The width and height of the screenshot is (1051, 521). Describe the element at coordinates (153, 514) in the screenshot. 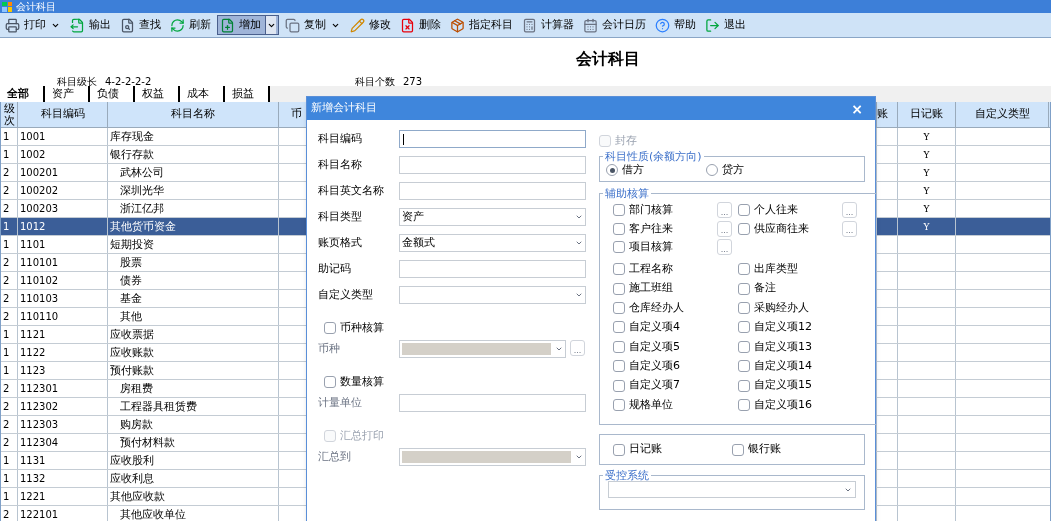

I see `table-cell: 其他应收单位` at that location.